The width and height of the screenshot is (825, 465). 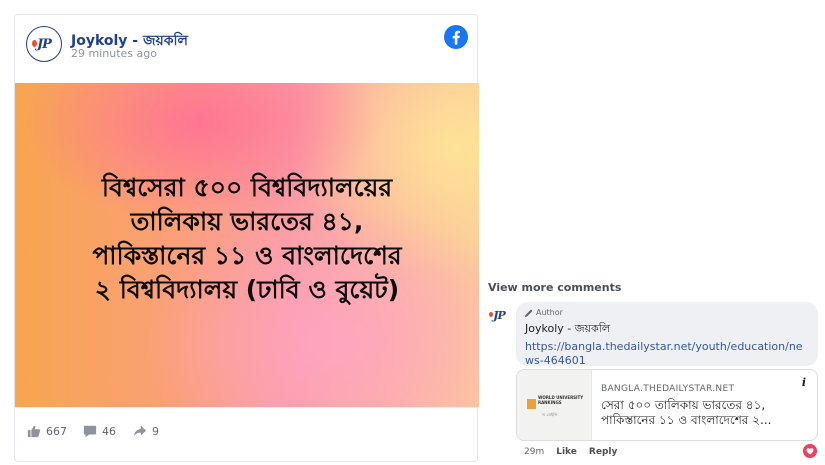 What do you see at coordinates (810, 451) in the screenshot?
I see `love-reaction-icon` at bounding box center [810, 451].